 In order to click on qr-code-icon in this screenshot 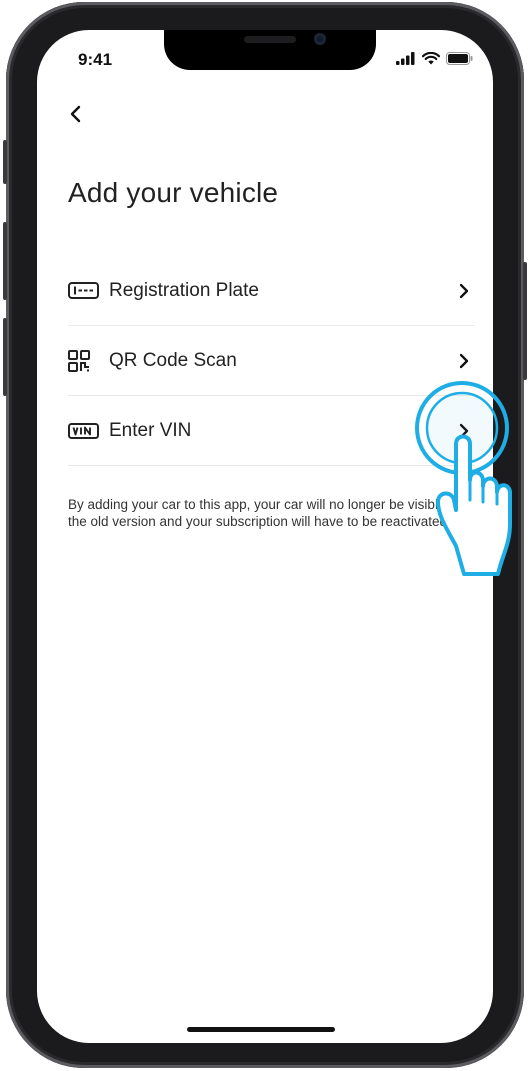, I will do `click(84, 360)`.